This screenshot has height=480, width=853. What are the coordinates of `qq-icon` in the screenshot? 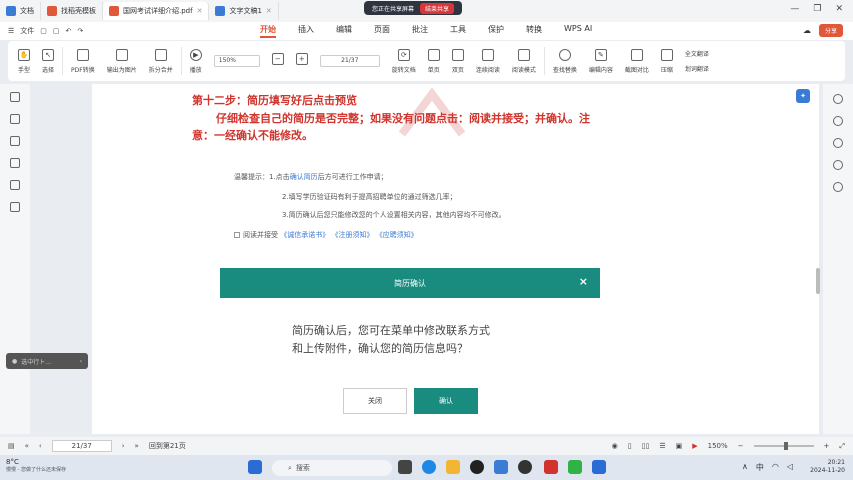 It's located at (477, 467).